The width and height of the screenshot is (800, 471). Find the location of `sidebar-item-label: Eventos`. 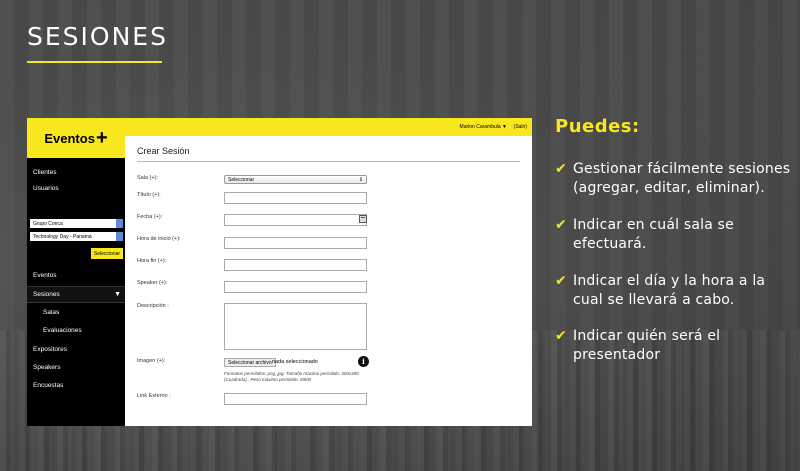

sidebar-item-label: Eventos is located at coordinates (45, 275).